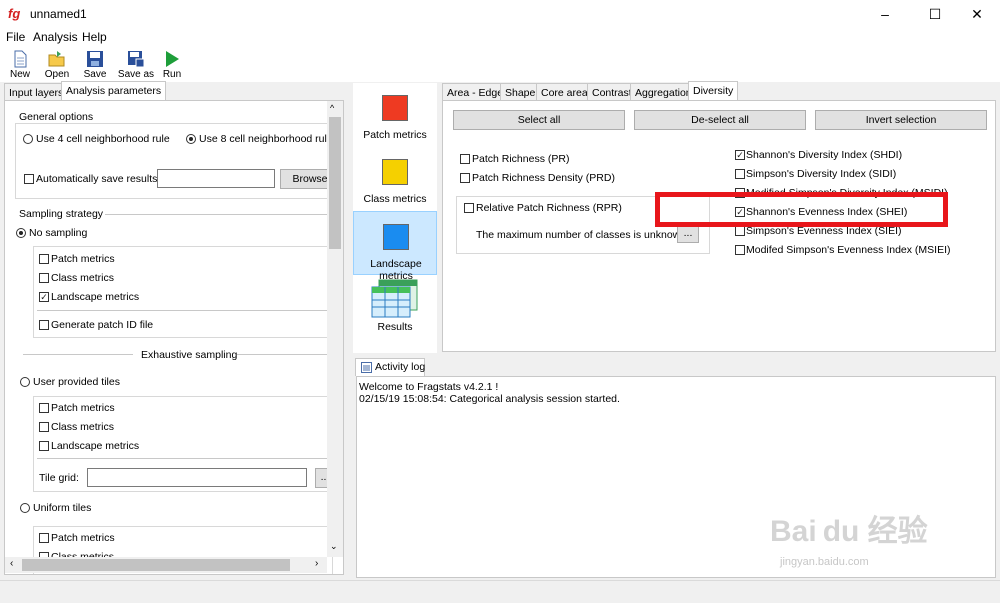 This screenshot has width=1000, height=603. What do you see at coordinates (395, 172) in the screenshot?
I see `class-metrics-icon` at bounding box center [395, 172].